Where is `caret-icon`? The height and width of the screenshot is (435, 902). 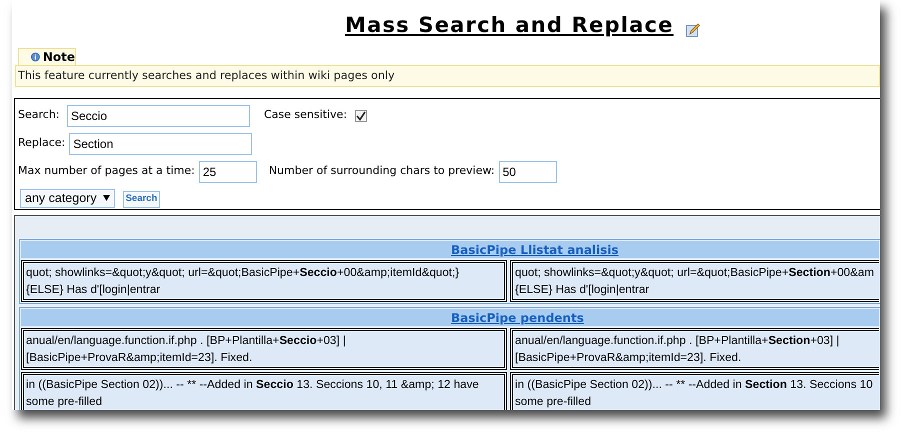 caret-icon is located at coordinates (106, 198).